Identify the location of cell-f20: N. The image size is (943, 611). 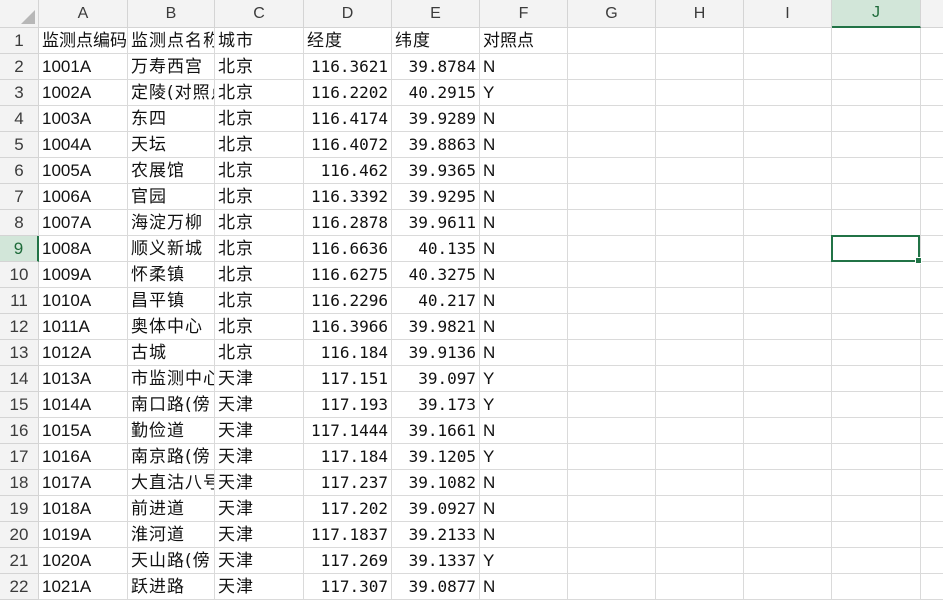
(524, 535).